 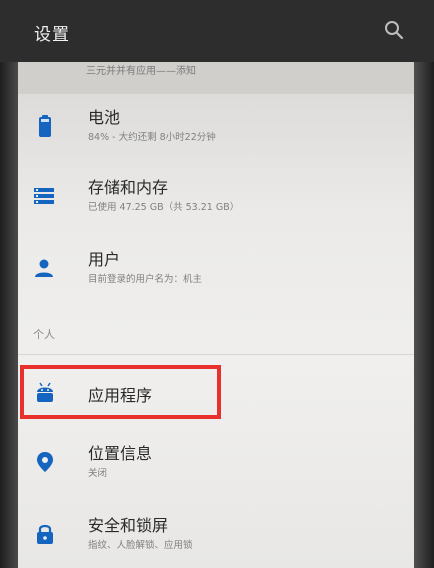 What do you see at coordinates (104, 117) in the screenshot?
I see `settings-item-title: 电池` at bounding box center [104, 117].